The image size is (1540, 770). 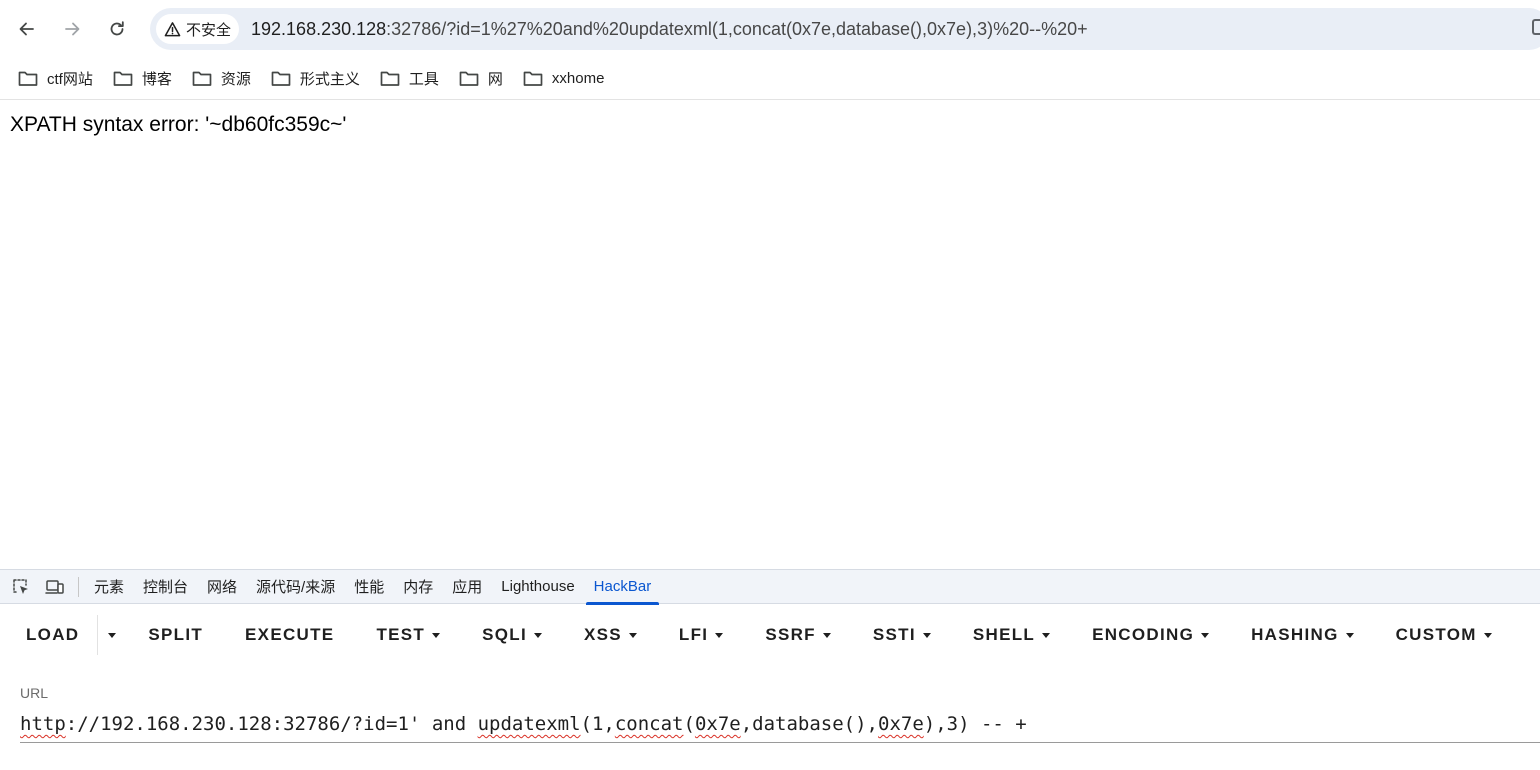 What do you see at coordinates (975, 724) in the screenshot?
I see `url-part: ),3) -- +` at bounding box center [975, 724].